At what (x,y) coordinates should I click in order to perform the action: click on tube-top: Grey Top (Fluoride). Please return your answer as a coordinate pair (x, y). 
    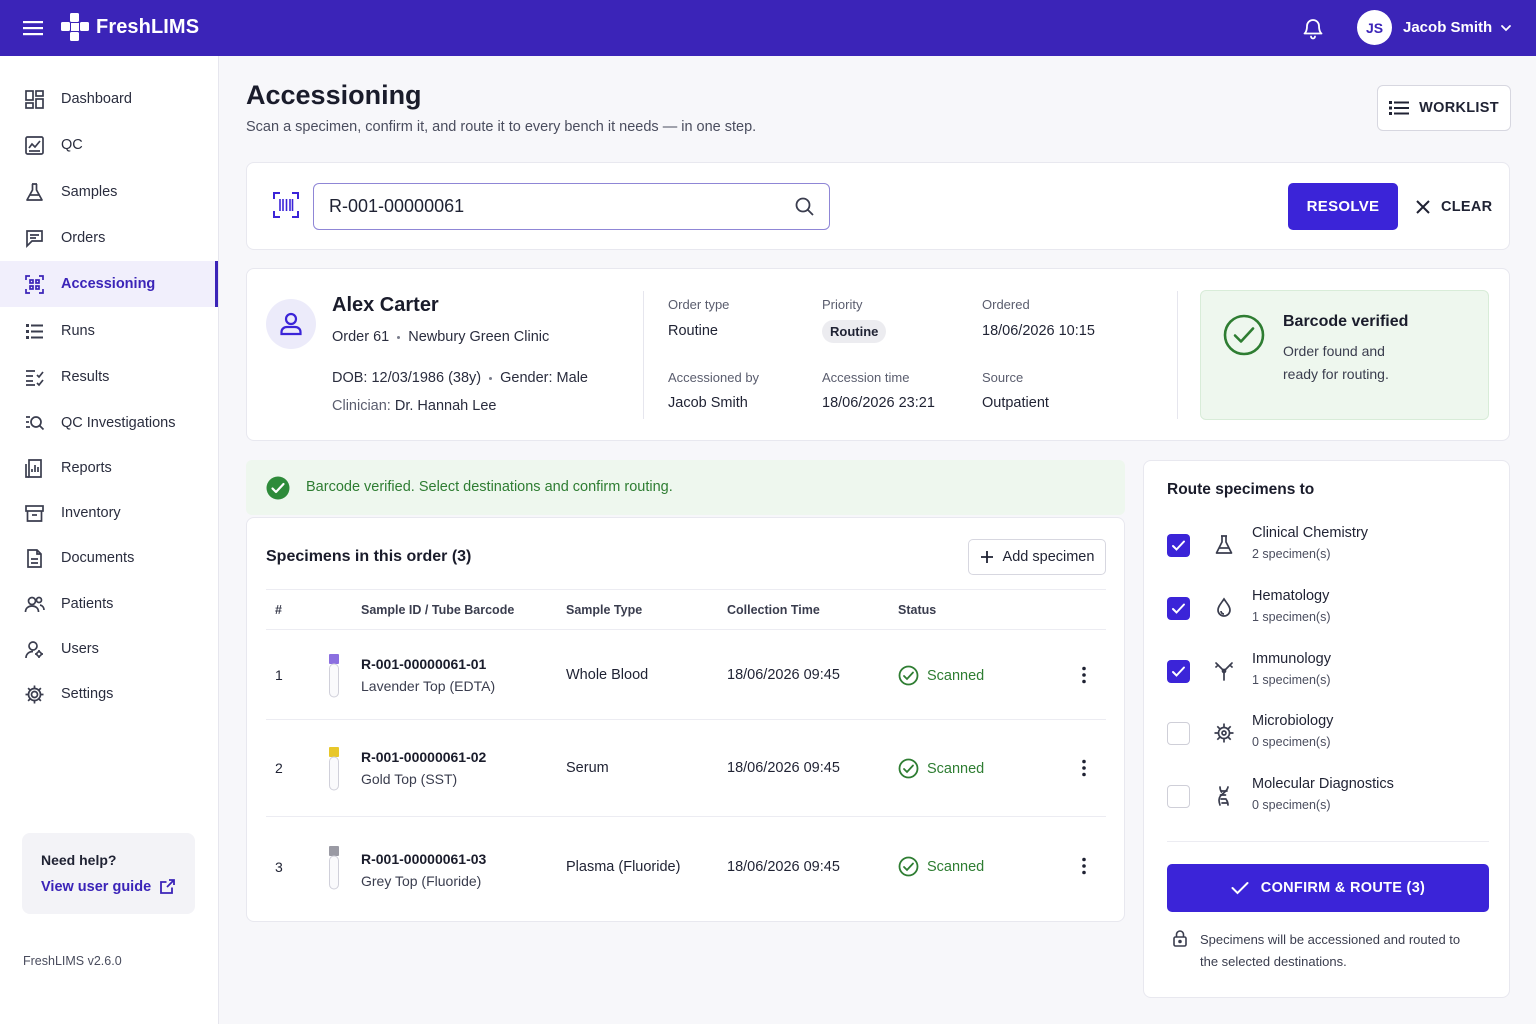
    Looking at the image, I should click on (421, 881).